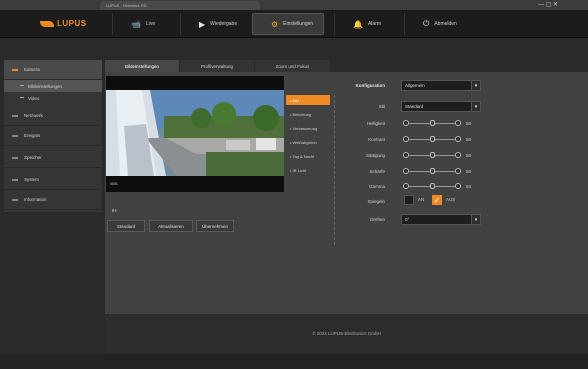 The image size is (588, 369). Describe the element at coordinates (150, 24) in the screenshot. I see `nav-live-label: Live` at that location.